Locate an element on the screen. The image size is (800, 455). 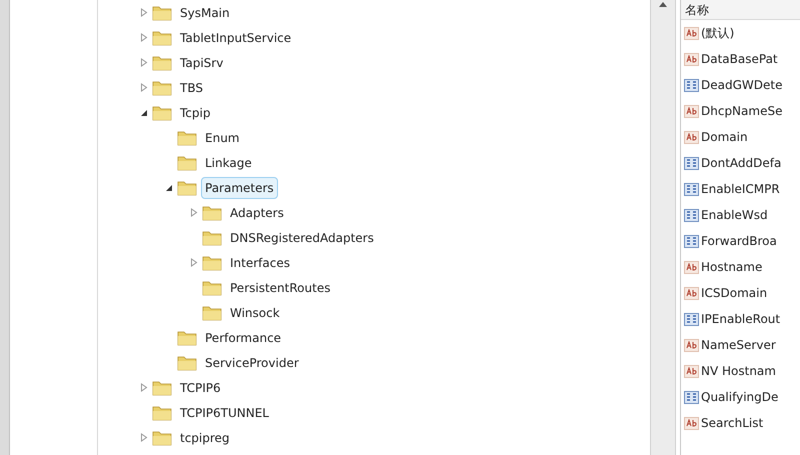
scroll-up-icon is located at coordinates (663, 4).